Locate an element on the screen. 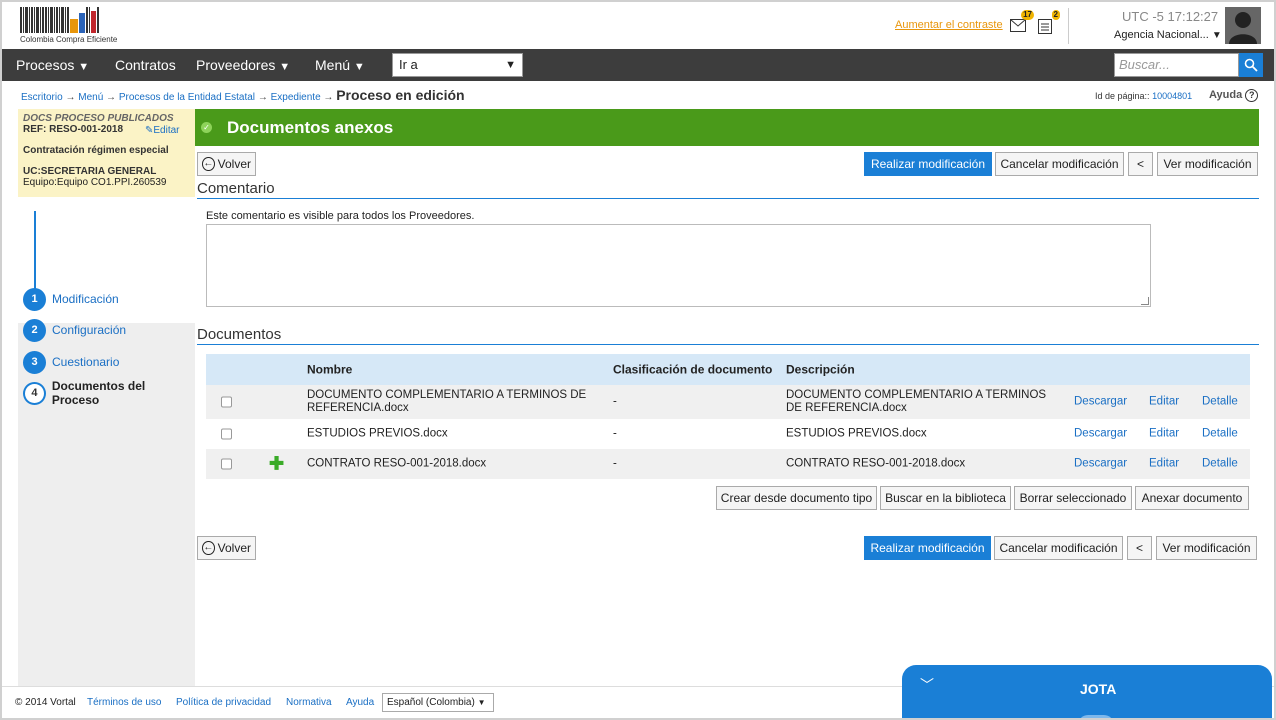  search-button is located at coordinates (1251, 65).